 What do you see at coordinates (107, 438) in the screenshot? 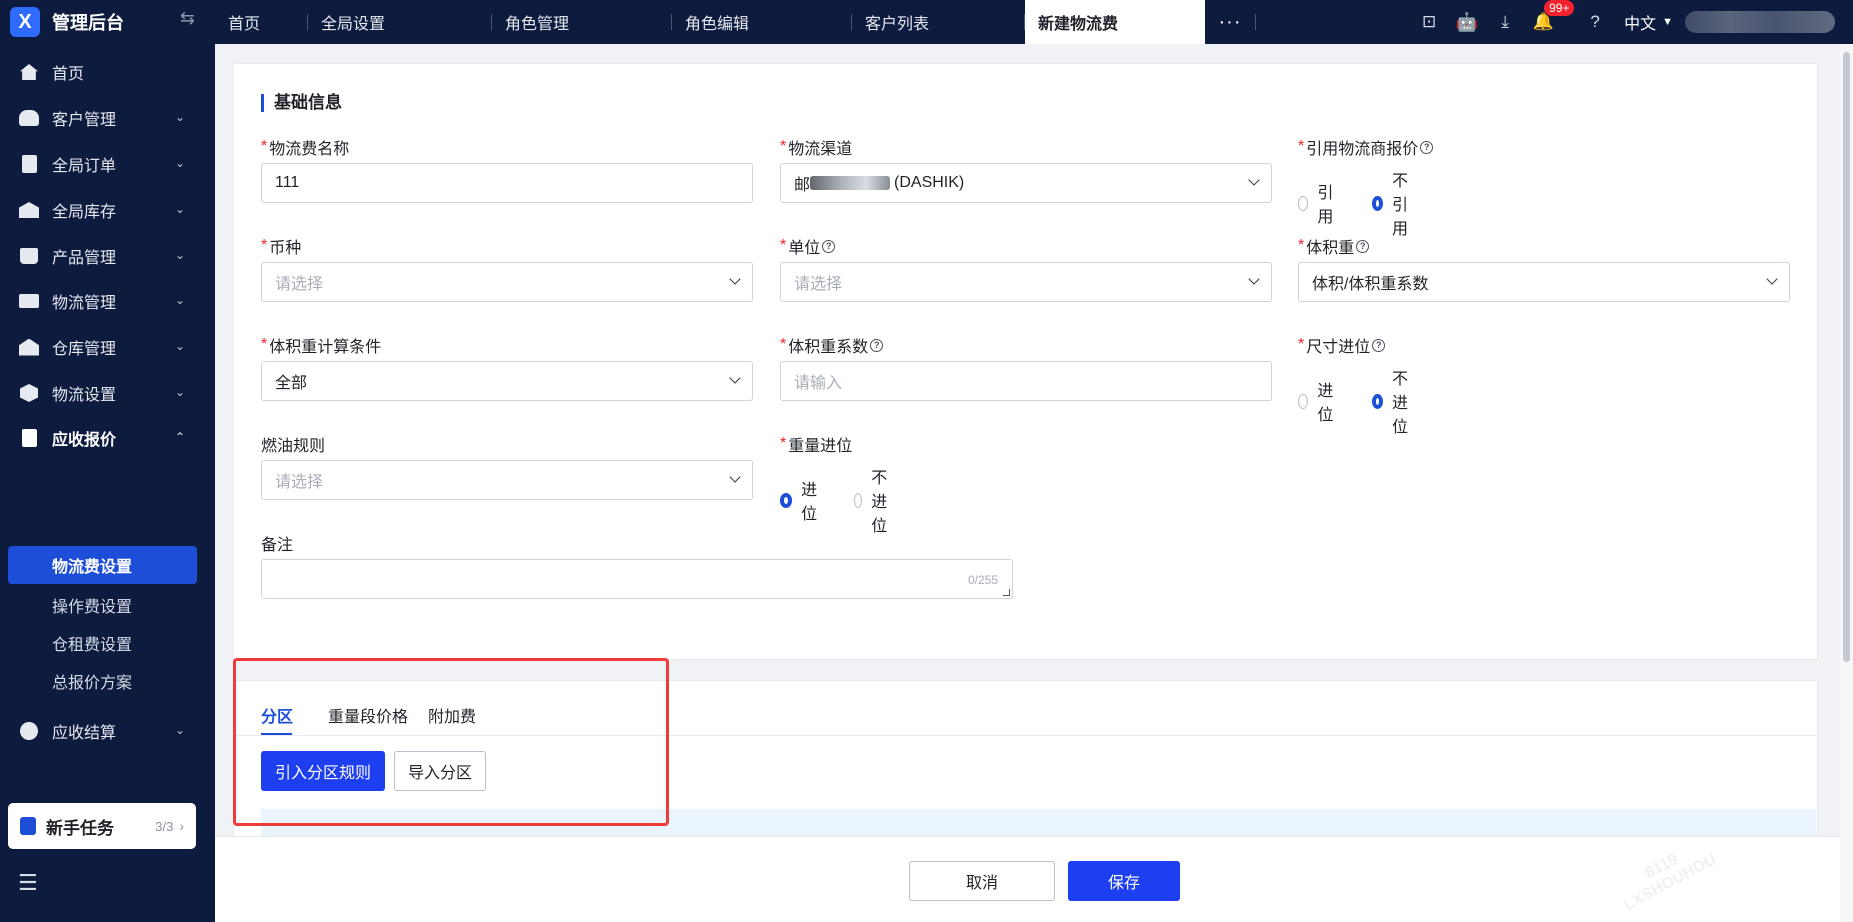
I see `menu-item-receivable-quote: 应收报价 ⌃` at bounding box center [107, 438].